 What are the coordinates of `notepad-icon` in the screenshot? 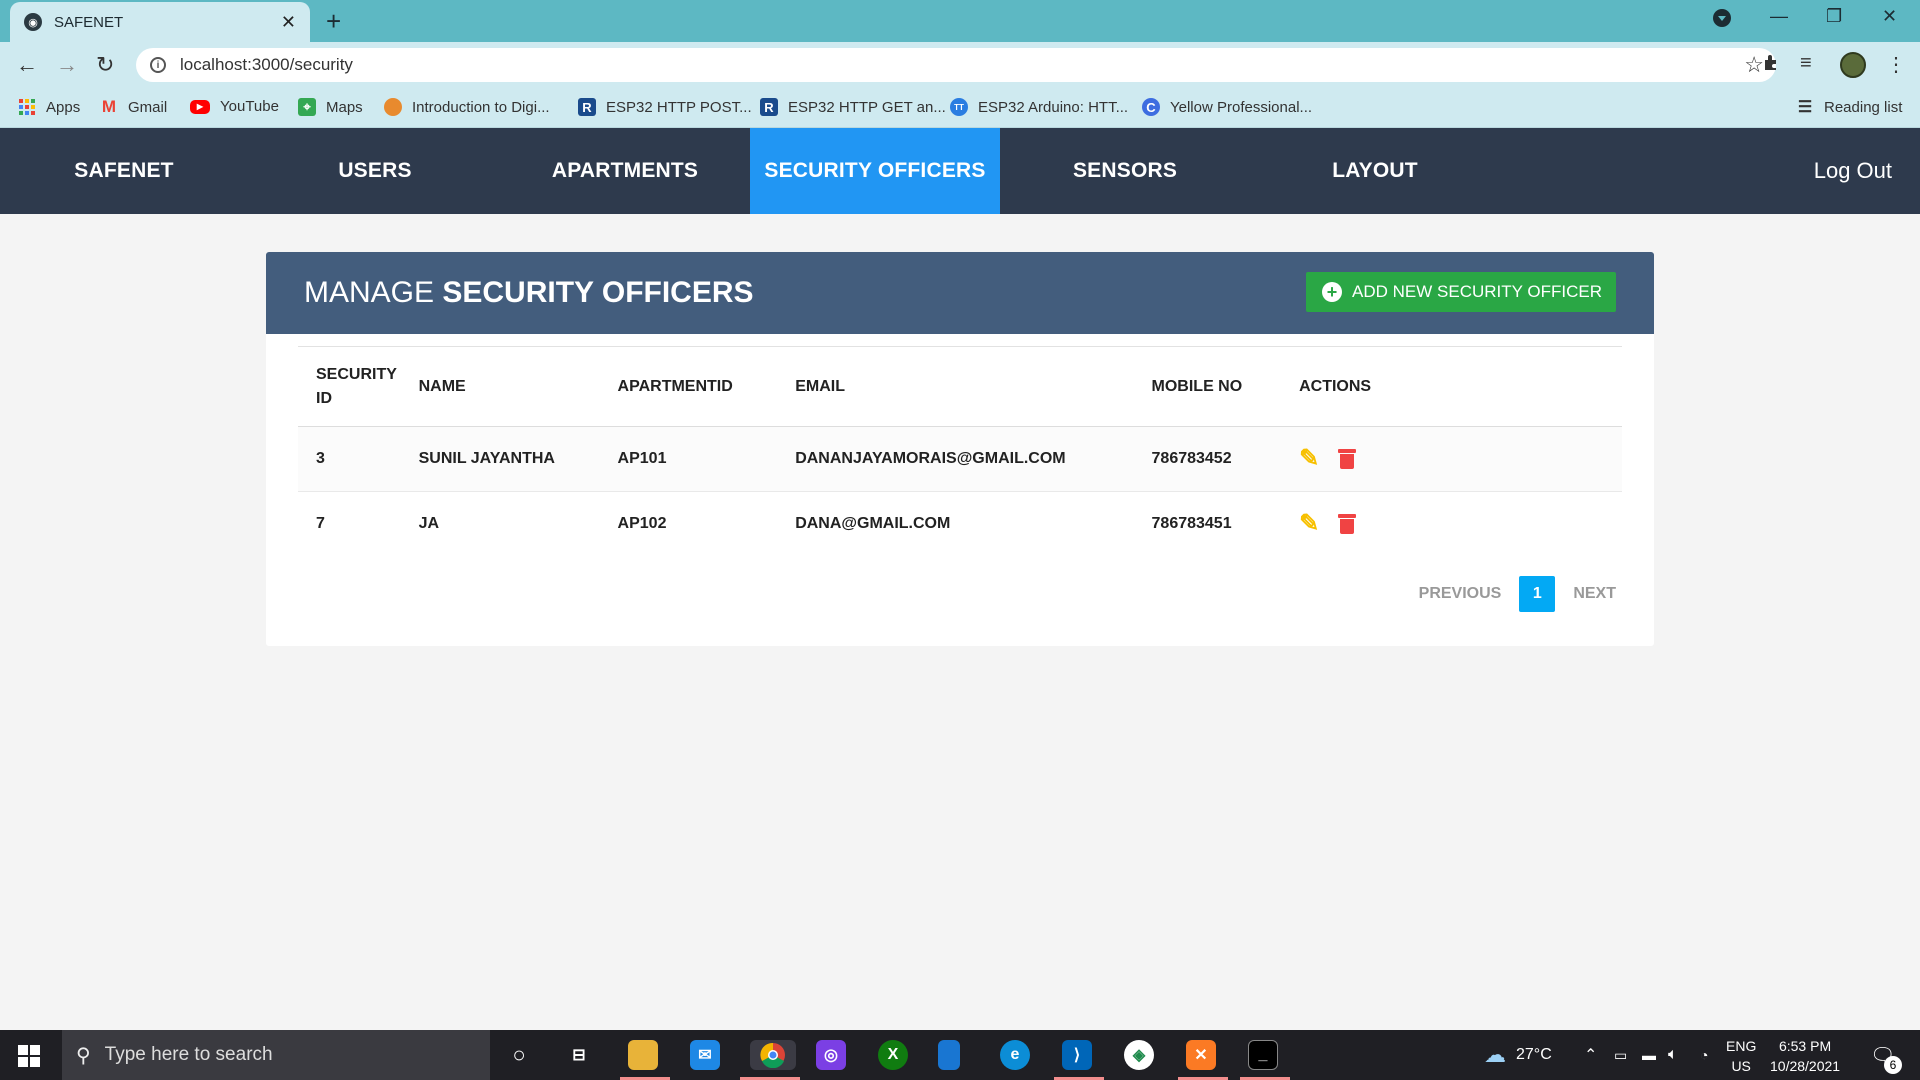 It's located at (949, 1055).